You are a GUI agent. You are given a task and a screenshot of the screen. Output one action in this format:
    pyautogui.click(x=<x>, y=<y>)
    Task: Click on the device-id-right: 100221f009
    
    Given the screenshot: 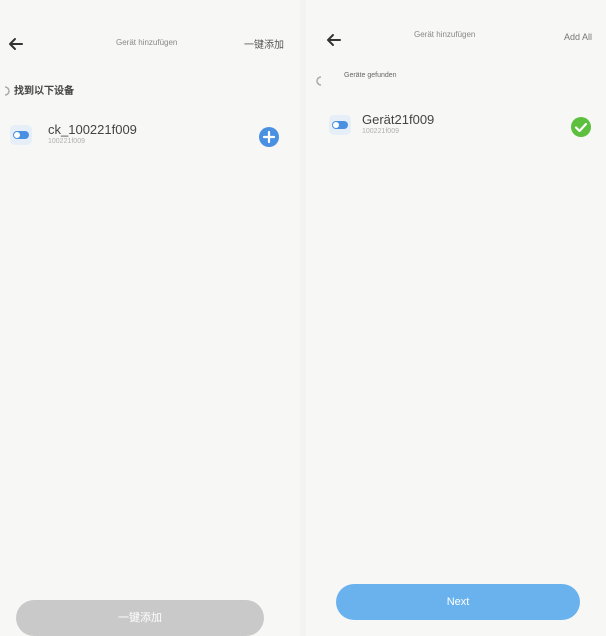 What is the action you would take?
    pyautogui.click(x=380, y=131)
    